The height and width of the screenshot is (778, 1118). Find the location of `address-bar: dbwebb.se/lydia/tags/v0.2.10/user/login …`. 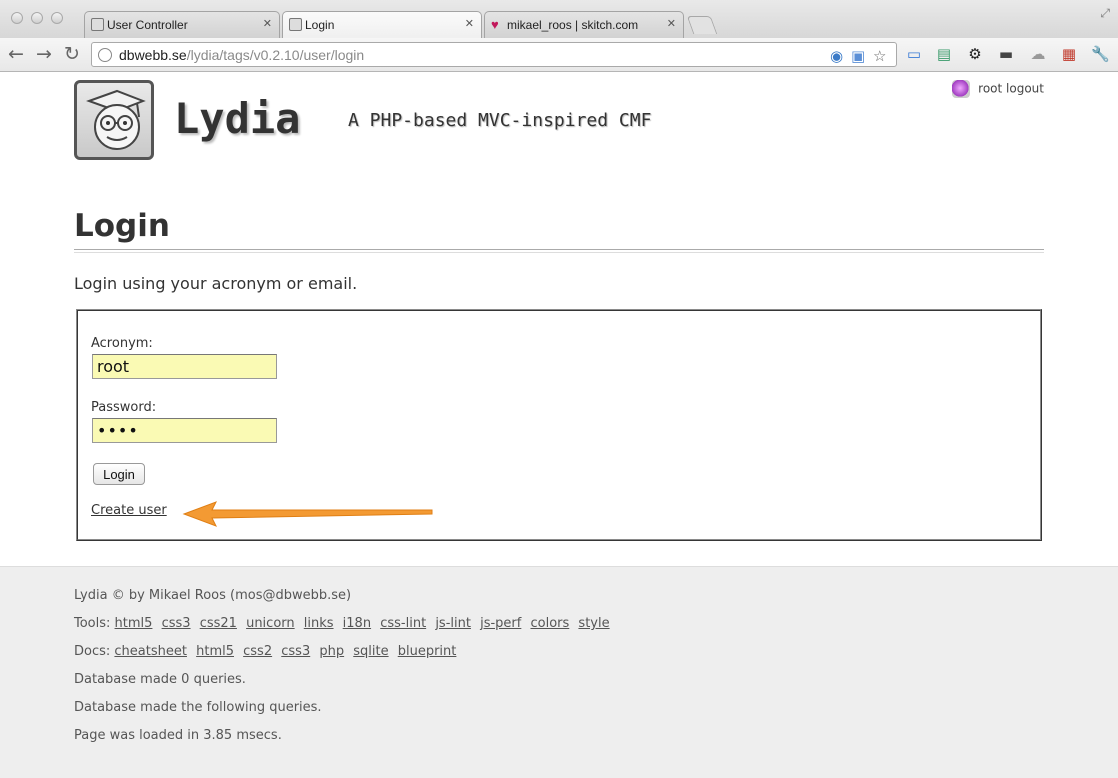

address-bar: dbwebb.se/lydia/tags/v0.2.10/user/login … is located at coordinates (494, 54).